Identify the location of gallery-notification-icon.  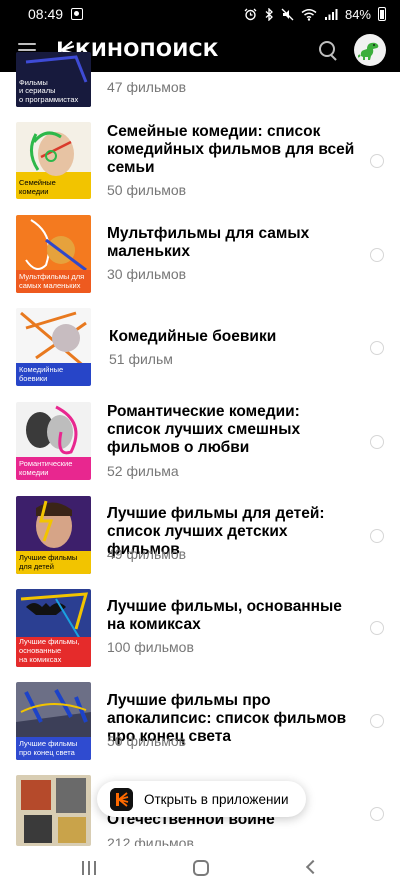
(77, 14).